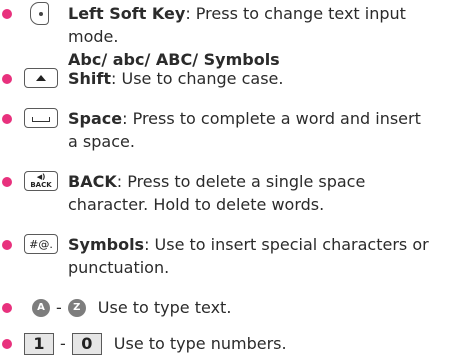 The width and height of the screenshot is (453, 359). Describe the element at coordinates (41, 307) in the screenshot. I see `letter-key-a-icon: A` at that location.